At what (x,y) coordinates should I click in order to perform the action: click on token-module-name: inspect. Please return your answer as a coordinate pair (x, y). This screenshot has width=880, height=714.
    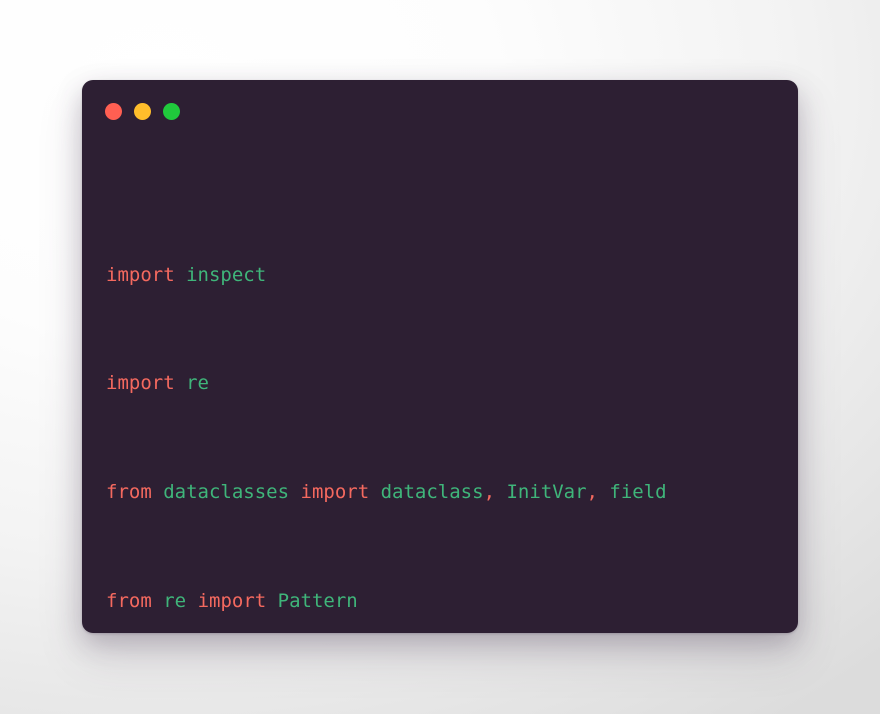
    Looking at the image, I should click on (226, 274).